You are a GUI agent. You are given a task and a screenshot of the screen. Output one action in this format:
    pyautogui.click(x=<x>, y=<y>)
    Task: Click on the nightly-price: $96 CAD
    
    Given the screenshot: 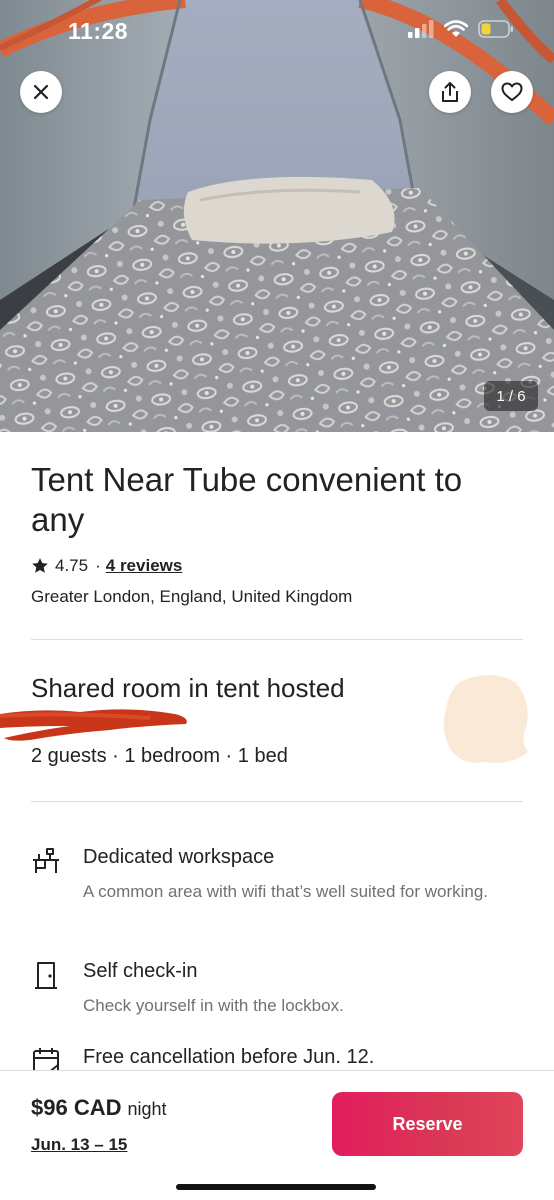 What is the action you would take?
    pyautogui.click(x=76, y=1107)
    